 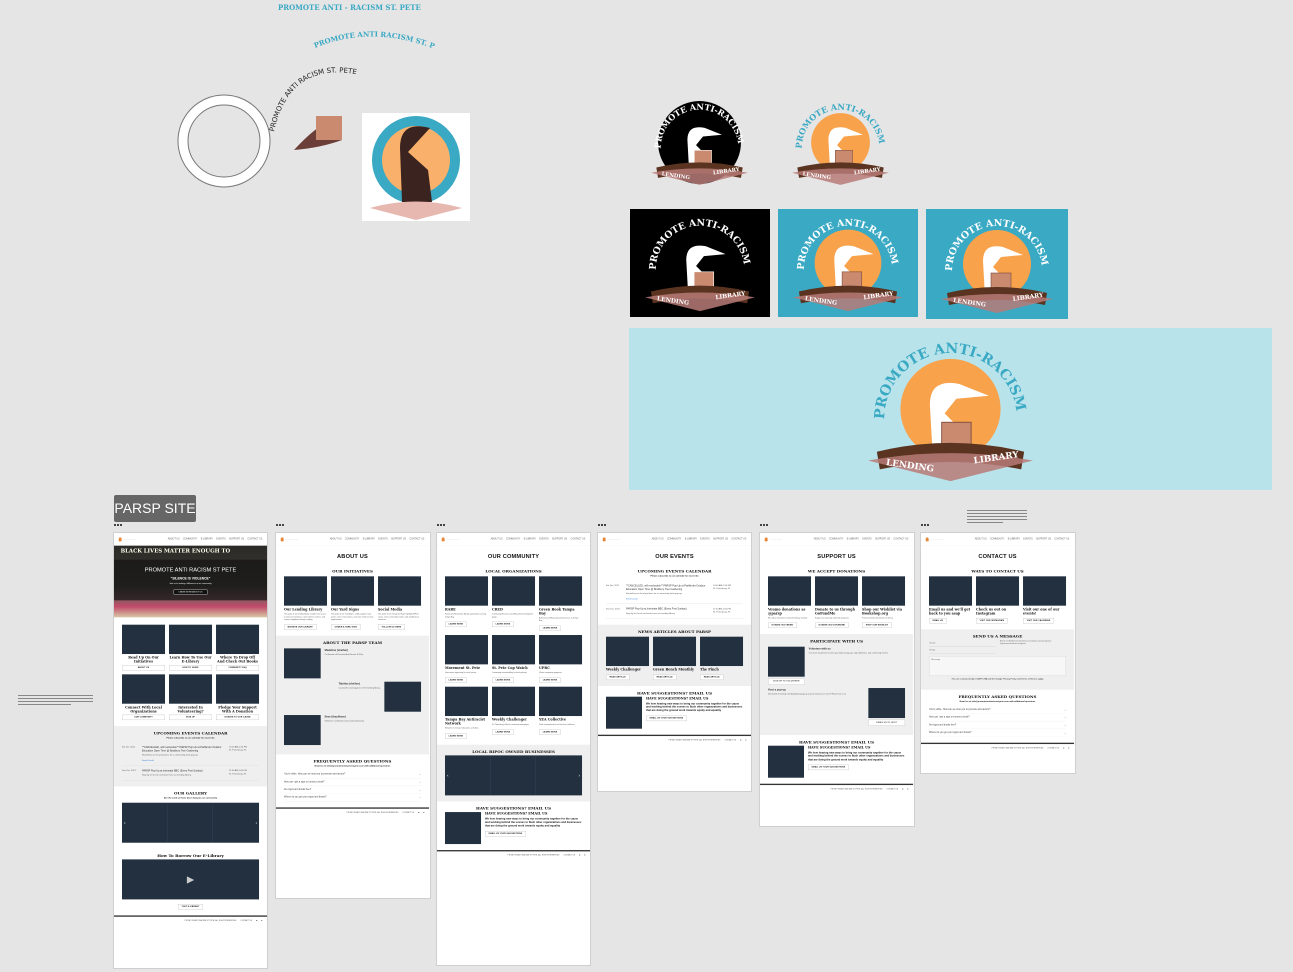 I want to click on card-button: EMAIL US, so click(x=938, y=621).